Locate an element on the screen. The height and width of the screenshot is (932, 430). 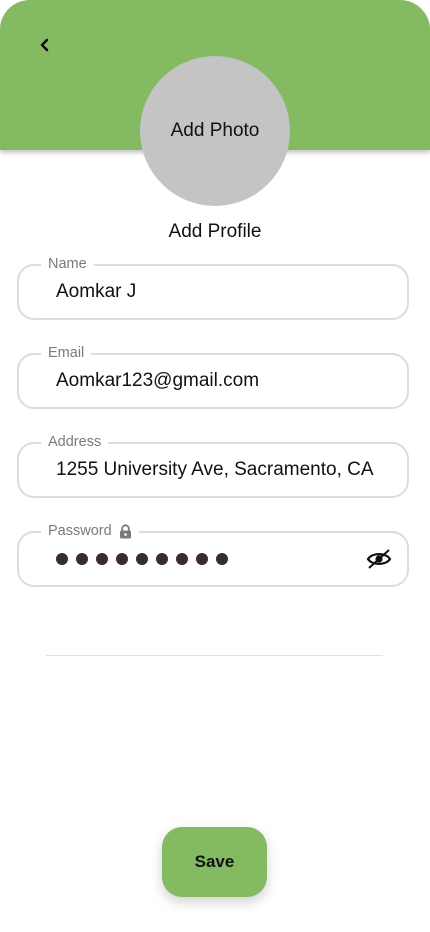
page-title: Add Profile is located at coordinates (215, 231).